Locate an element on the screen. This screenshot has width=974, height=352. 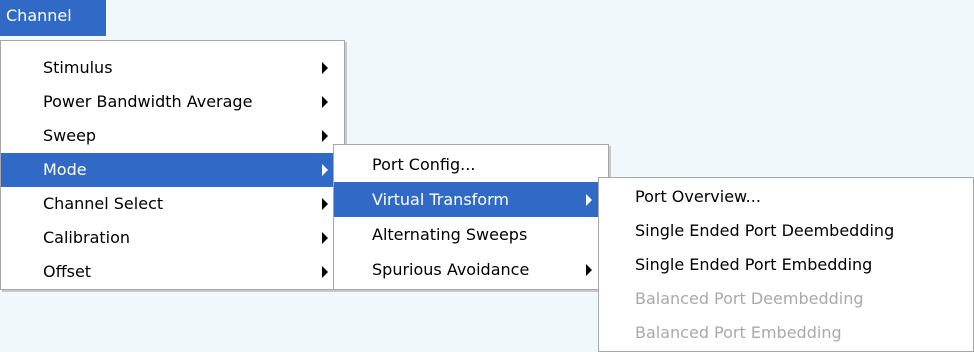
menu-item-virtual-transform: Virtual Transform is located at coordinates (471, 199).